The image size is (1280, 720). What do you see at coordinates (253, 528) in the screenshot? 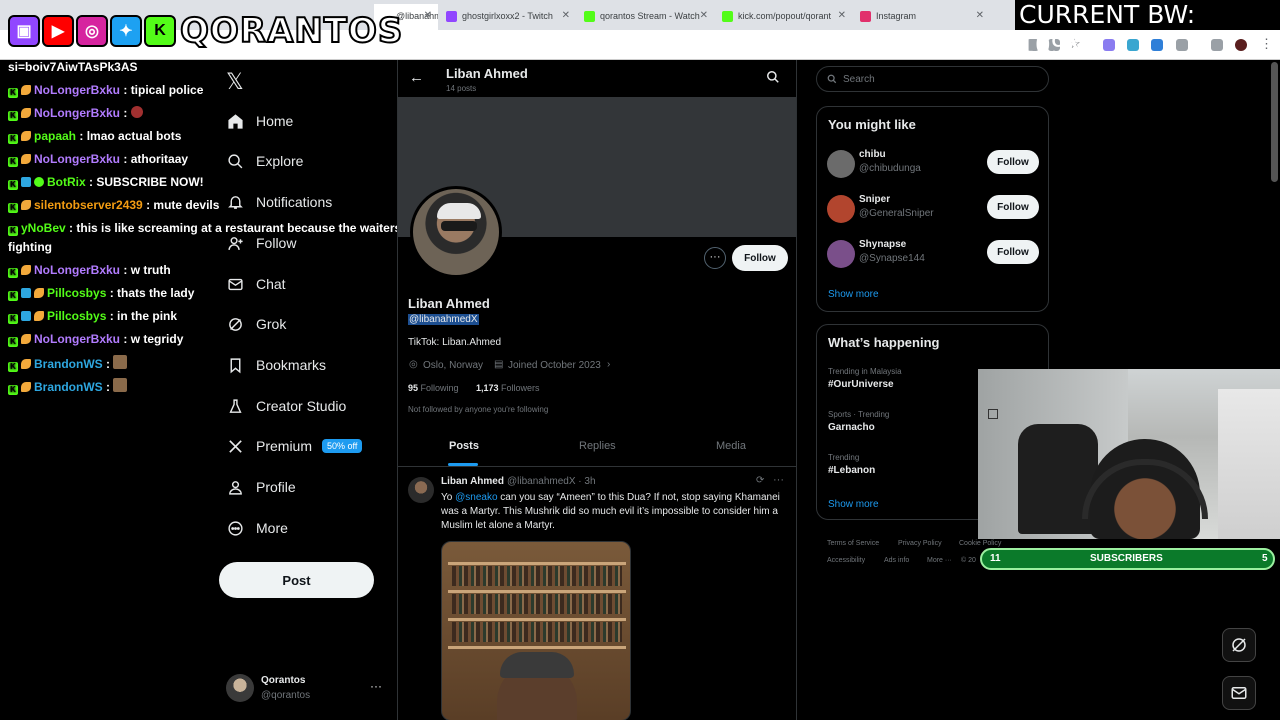
I see `nav-more: More` at bounding box center [253, 528].